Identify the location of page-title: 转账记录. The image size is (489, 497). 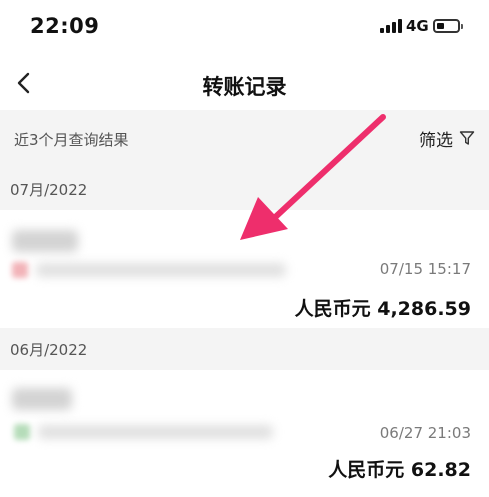
(244, 87).